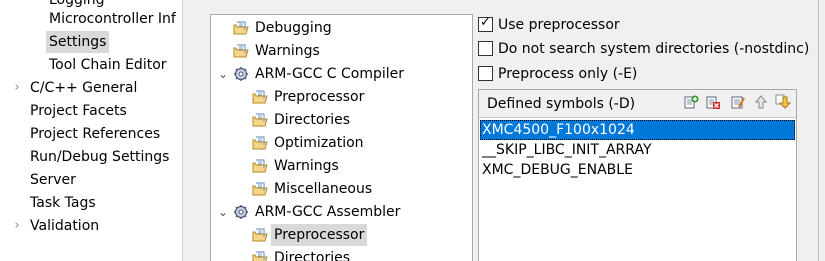 This screenshot has width=825, height=261. What do you see at coordinates (818, 130) in the screenshot?
I see `right-scroll-edge` at bounding box center [818, 130].